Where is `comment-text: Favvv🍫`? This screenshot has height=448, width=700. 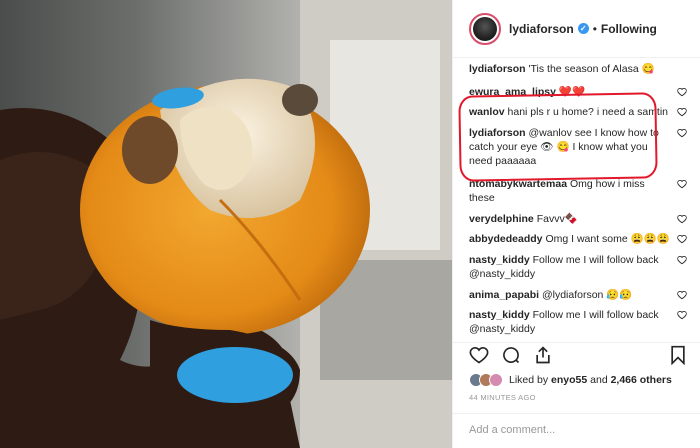
comment-text: Favvv🍫 is located at coordinates (557, 219).